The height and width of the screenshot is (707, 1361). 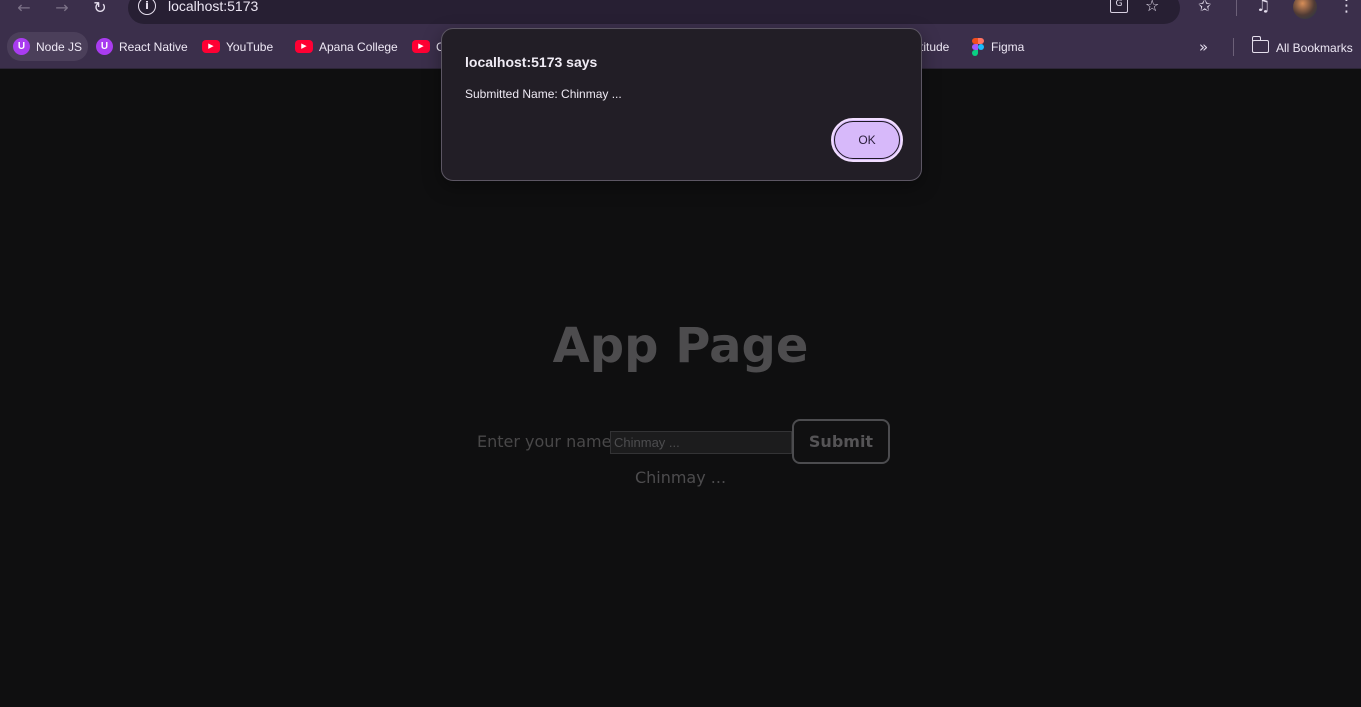 I want to click on name-input, so click(x=701, y=442).